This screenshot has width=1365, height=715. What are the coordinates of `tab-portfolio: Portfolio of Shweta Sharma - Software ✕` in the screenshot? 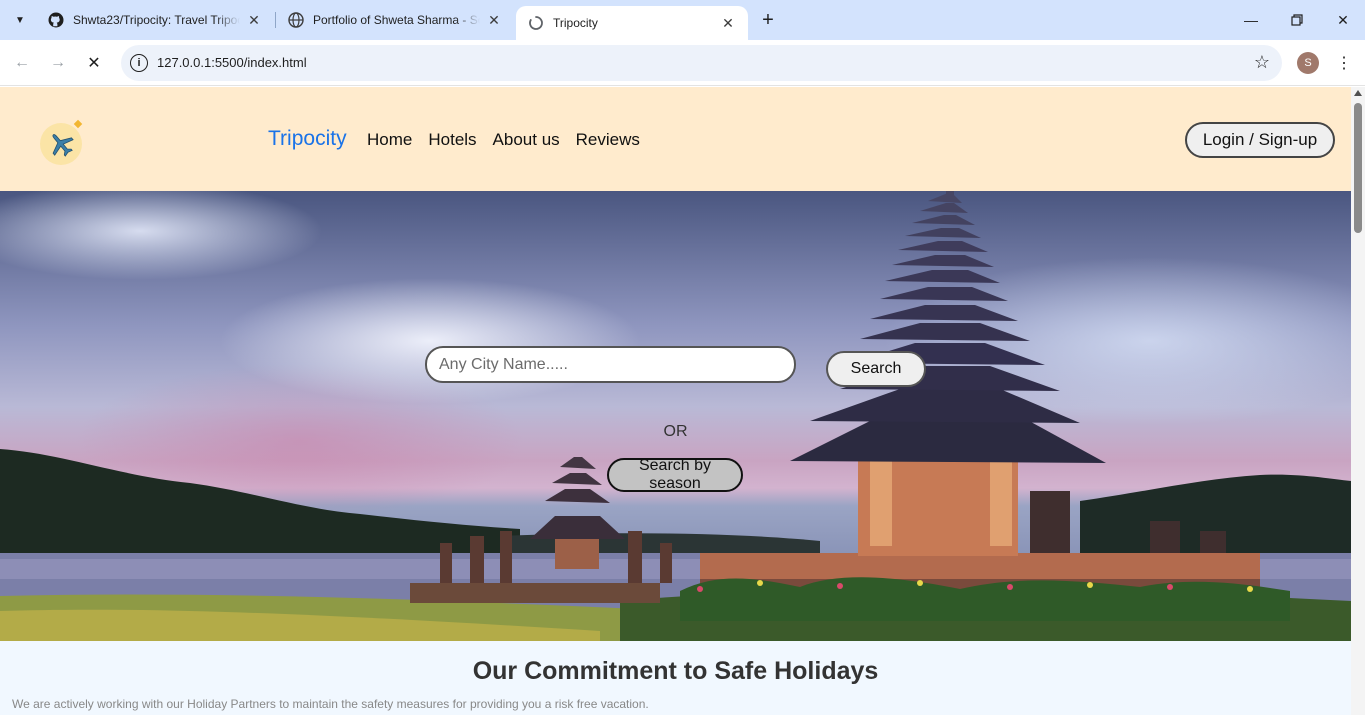 It's located at (395, 20).